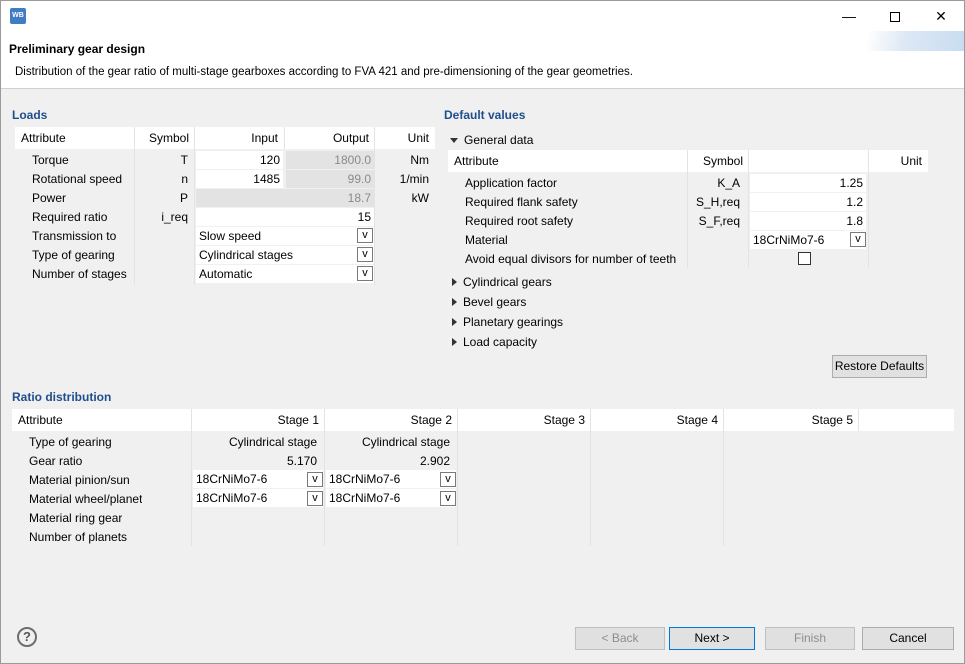  I want to click on loads-header-unit: Unit, so click(418, 138).